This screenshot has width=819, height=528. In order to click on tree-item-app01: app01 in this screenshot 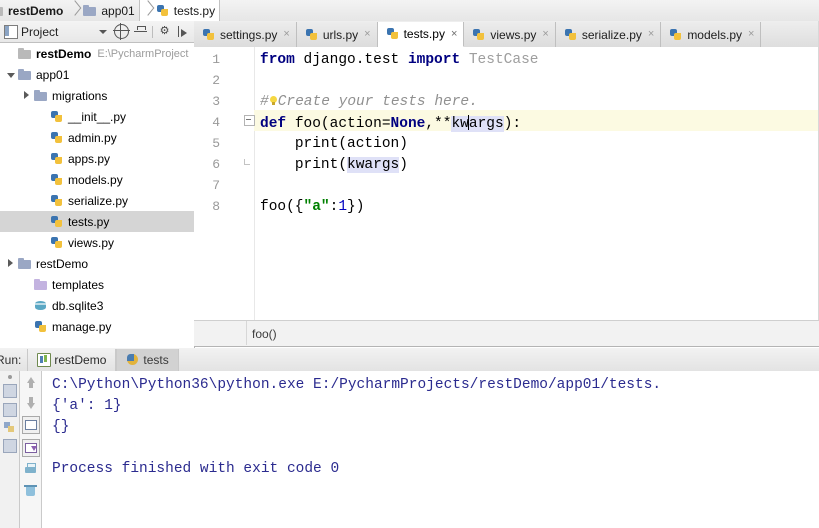, I will do `click(97, 74)`.